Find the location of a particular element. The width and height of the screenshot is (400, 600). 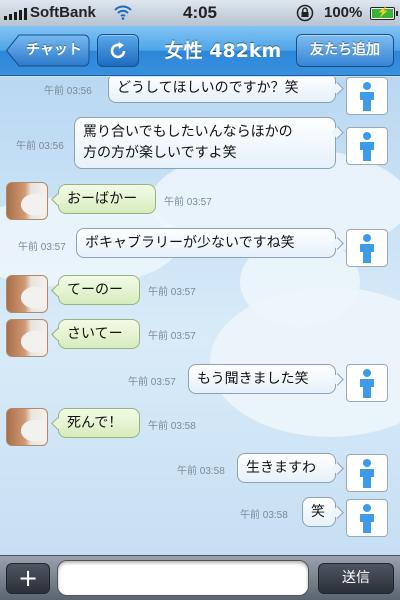

nav-bar: チャット 女性 482km 友たち追加 is located at coordinates (200, 51).